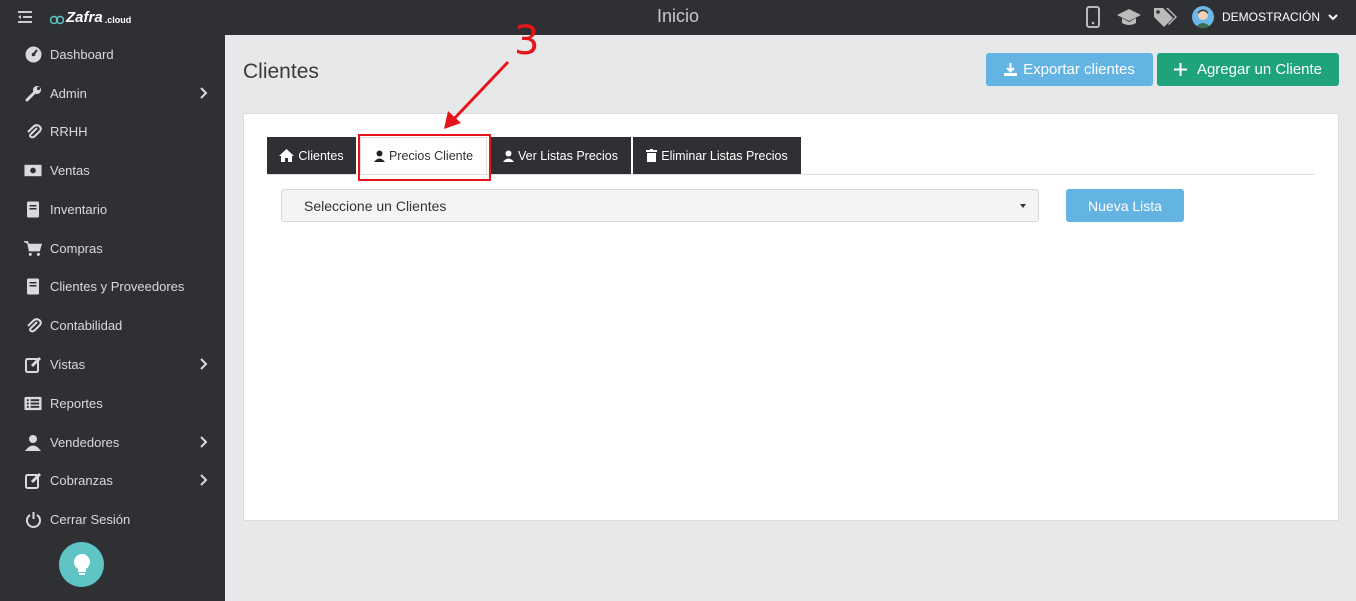  I want to click on add-client-label: Agregar un Cliente, so click(1259, 69).